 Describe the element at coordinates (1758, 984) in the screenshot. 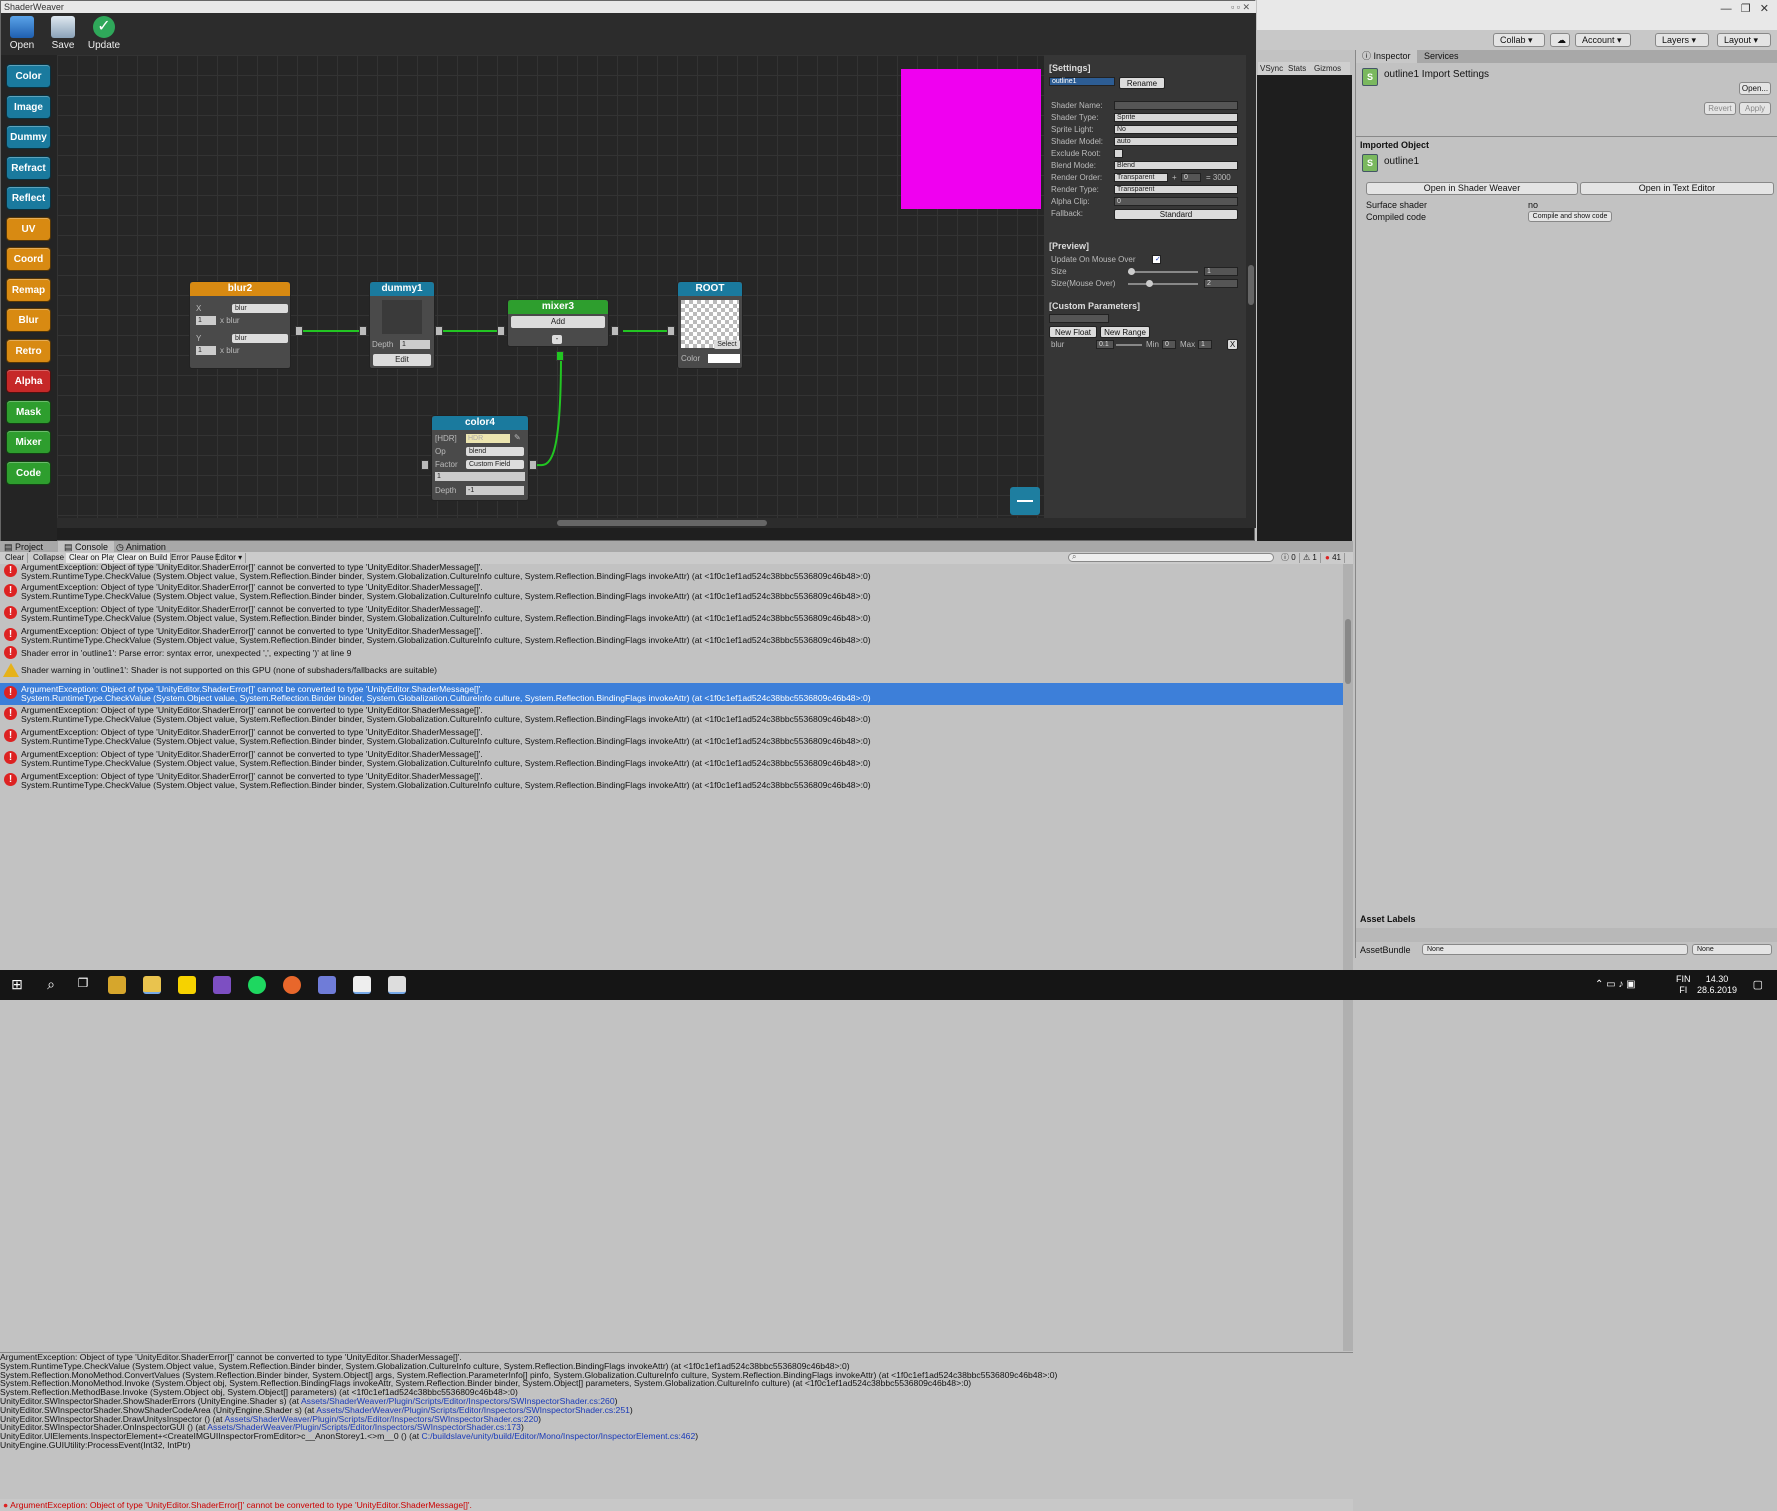

I see `notifications-icon: ▢` at that location.